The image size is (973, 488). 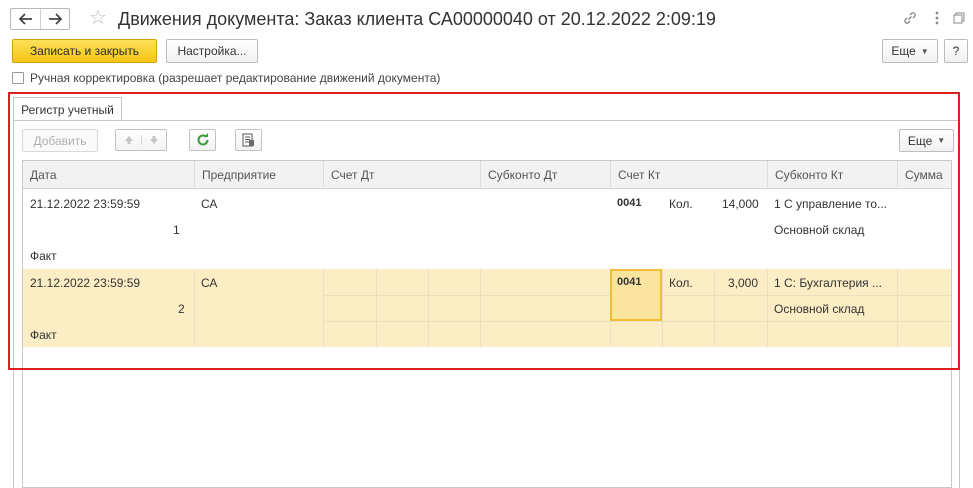 I want to click on refresh-button, so click(x=202, y=140).